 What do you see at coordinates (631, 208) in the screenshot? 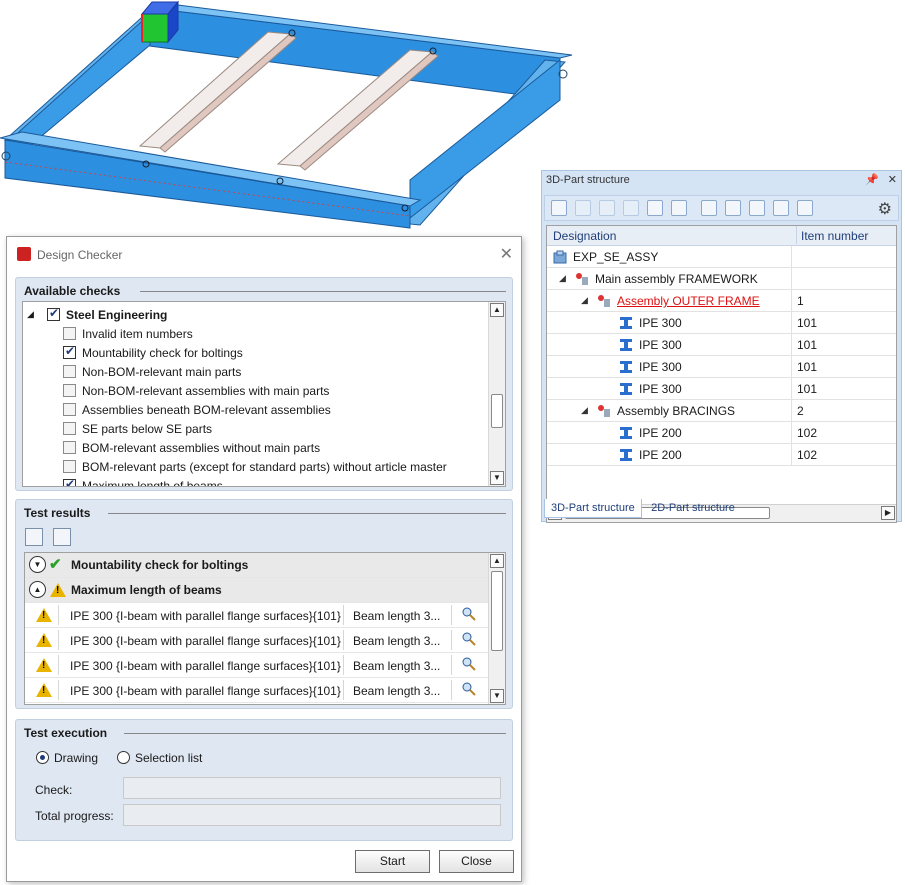
I see `paste-icon` at bounding box center [631, 208].